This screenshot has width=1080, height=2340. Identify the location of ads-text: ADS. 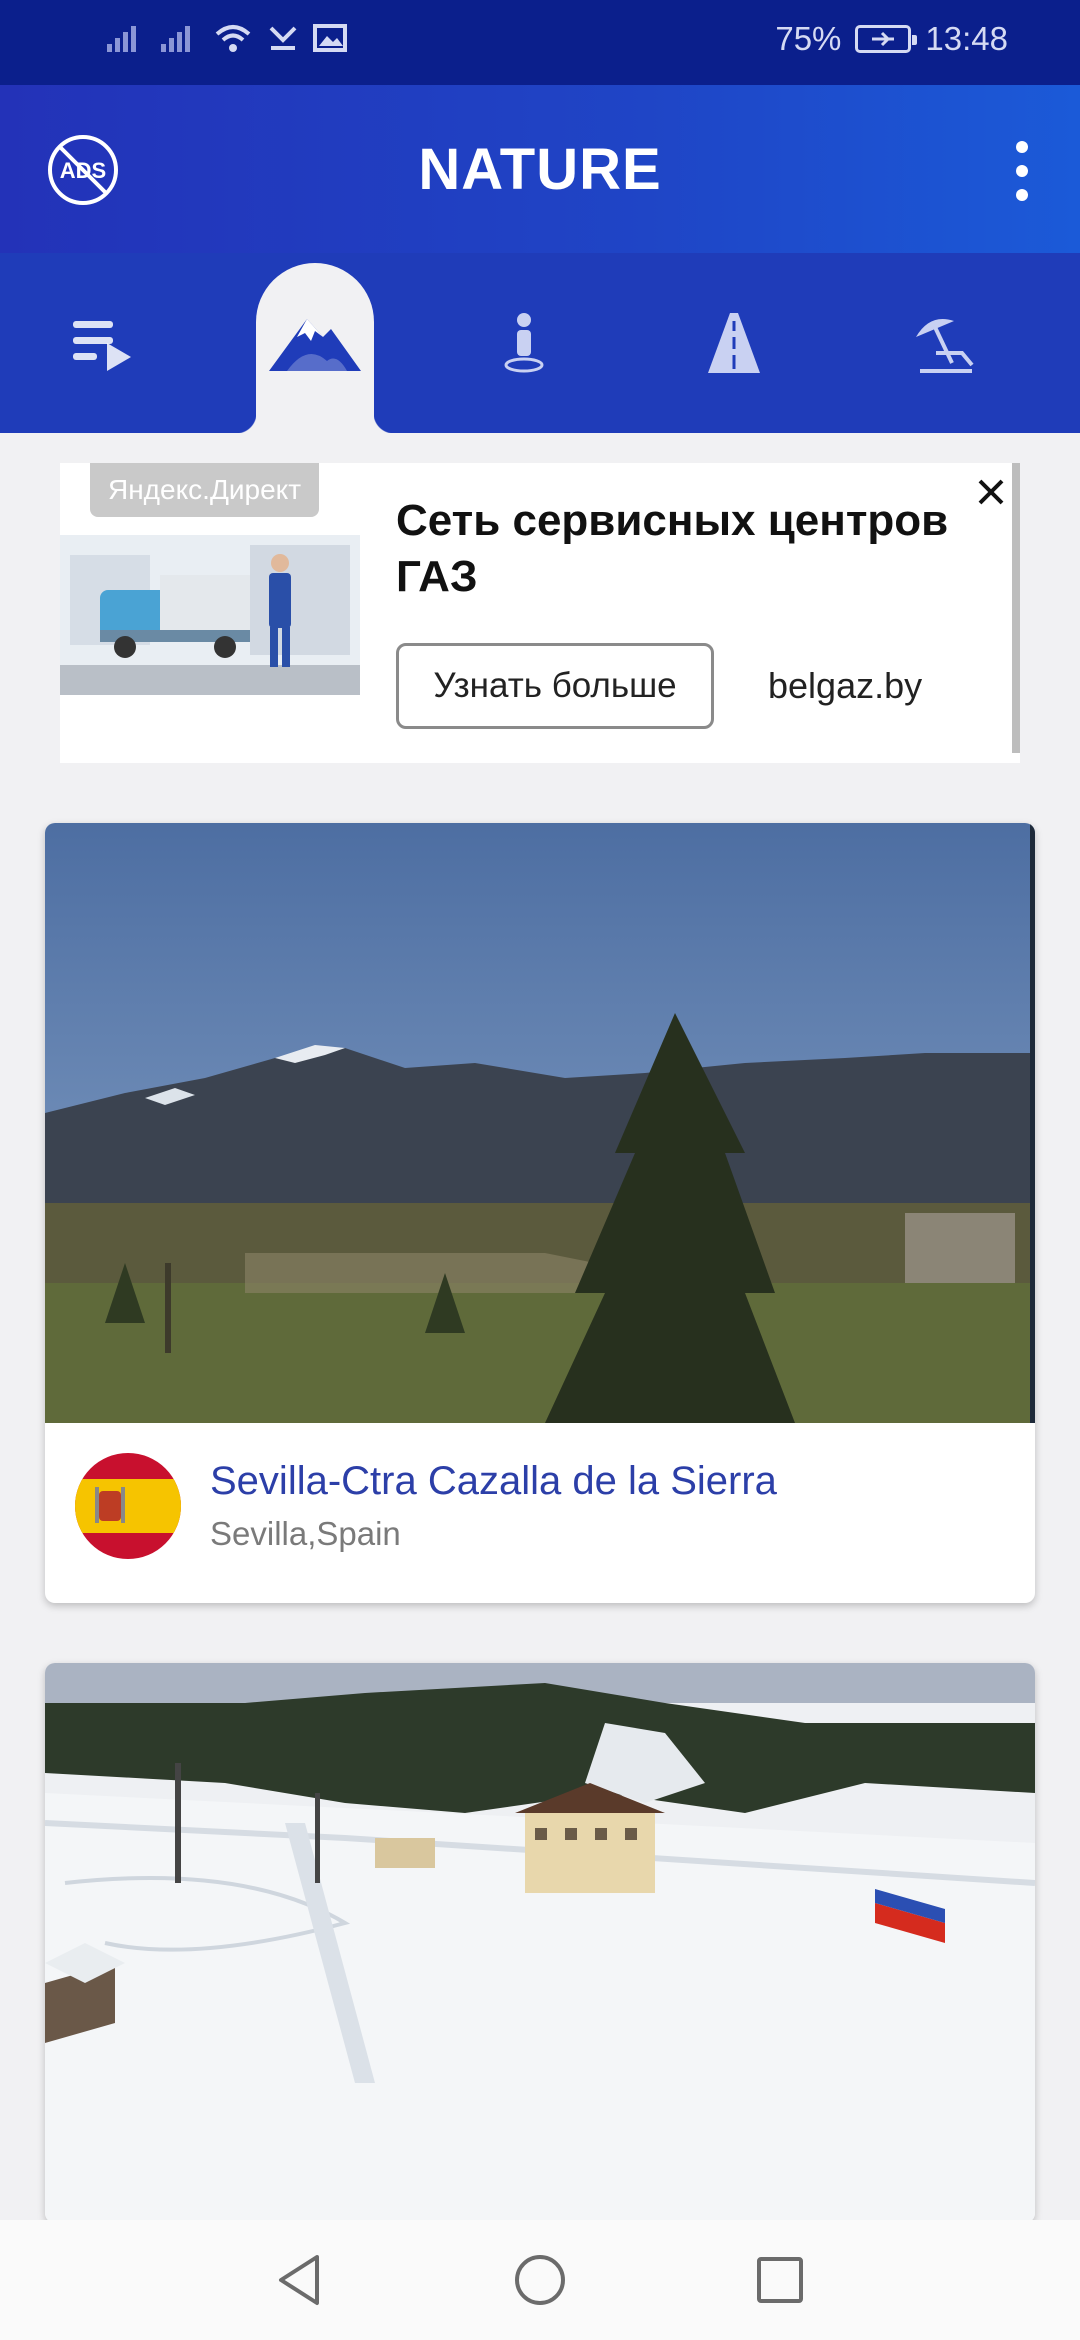
(83, 170).